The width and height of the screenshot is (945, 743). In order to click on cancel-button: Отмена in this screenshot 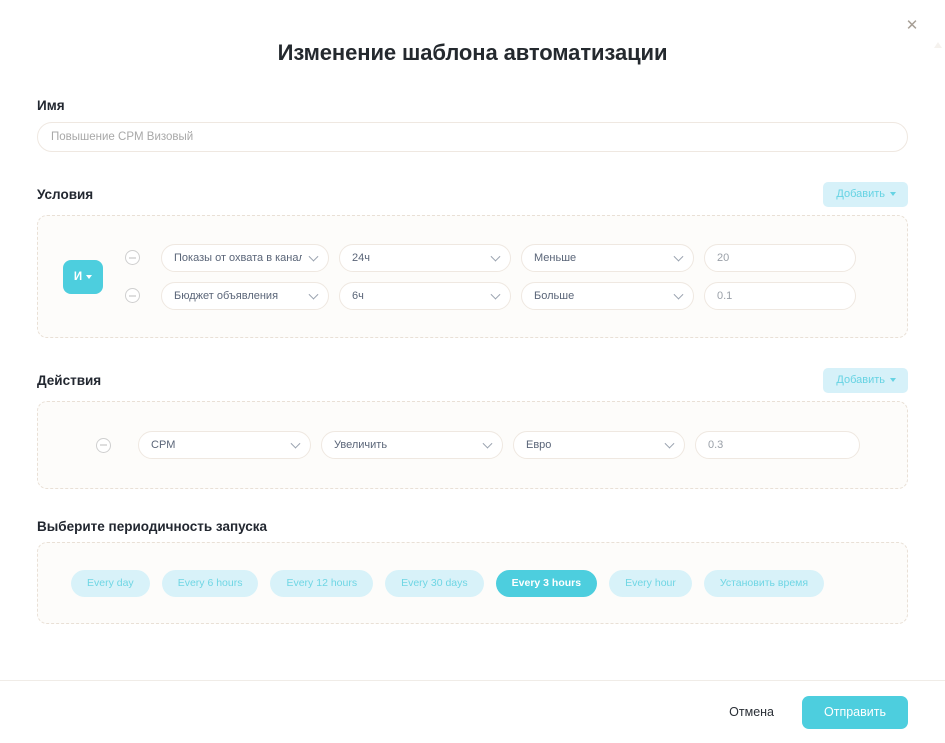, I will do `click(751, 712)`.